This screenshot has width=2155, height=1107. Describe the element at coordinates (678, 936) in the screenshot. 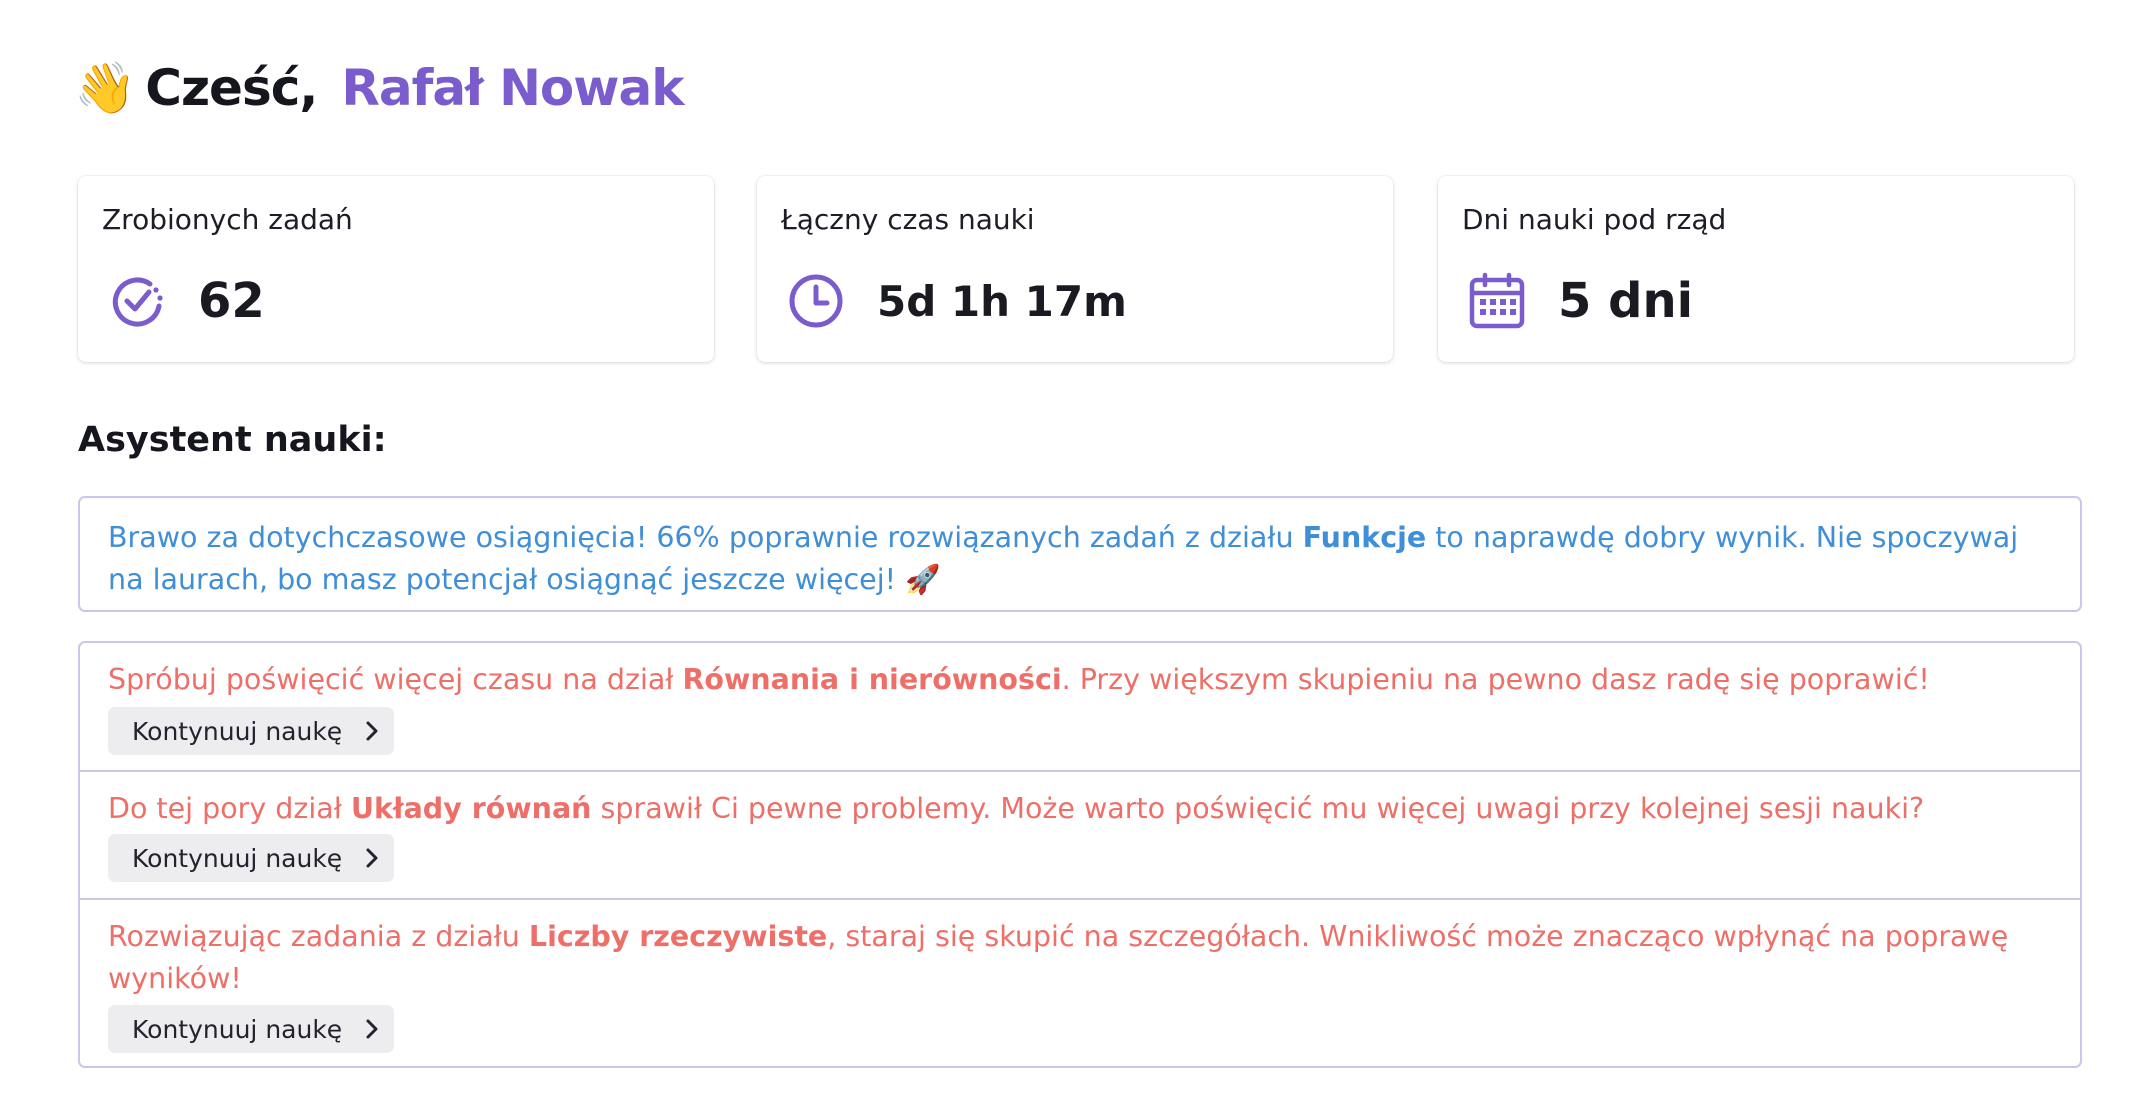

I see `tip-topic: Liczby rzeczywiste` at that location.